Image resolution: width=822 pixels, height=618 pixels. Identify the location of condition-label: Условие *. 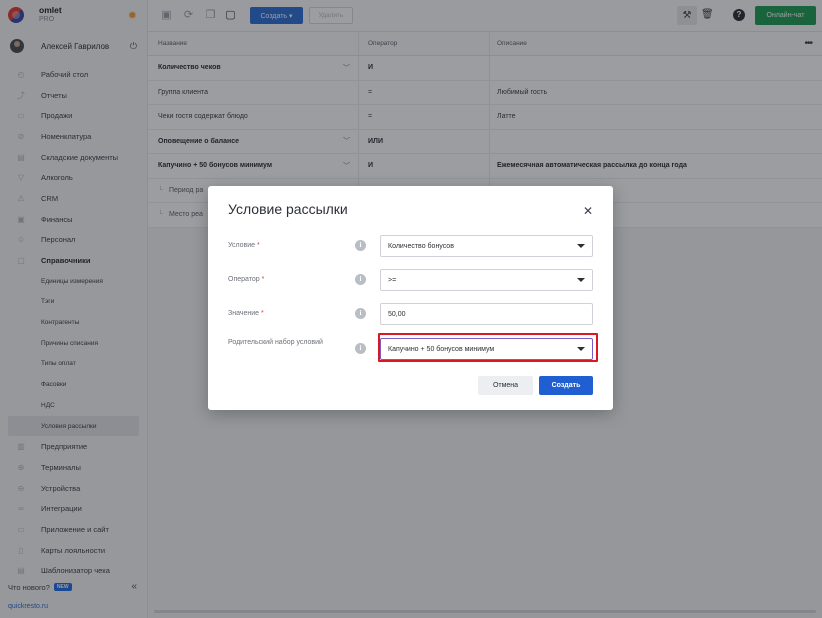
(244, 245).